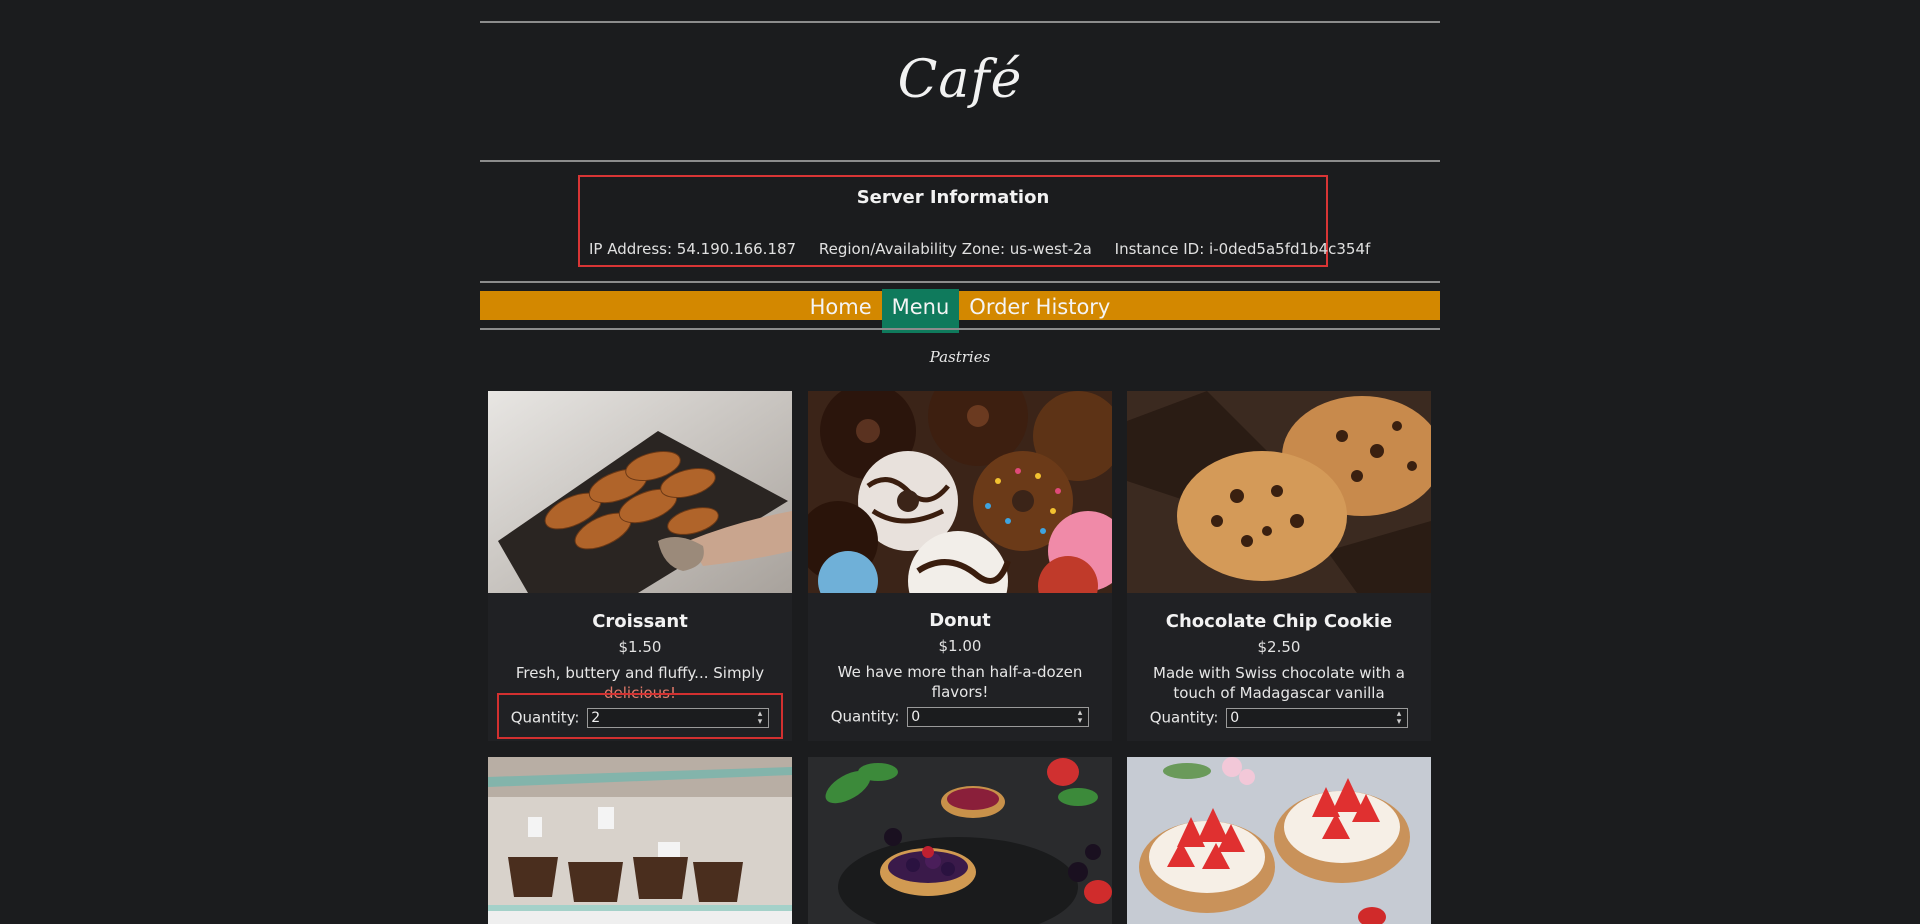 The image size is (1920, 924). What do you see at coordinates (1242, 249) in the screenshot?
I see `instance-id: Instance ID: i-0ded5a5fd1b4c354f` at bounding box center [1242, 249].